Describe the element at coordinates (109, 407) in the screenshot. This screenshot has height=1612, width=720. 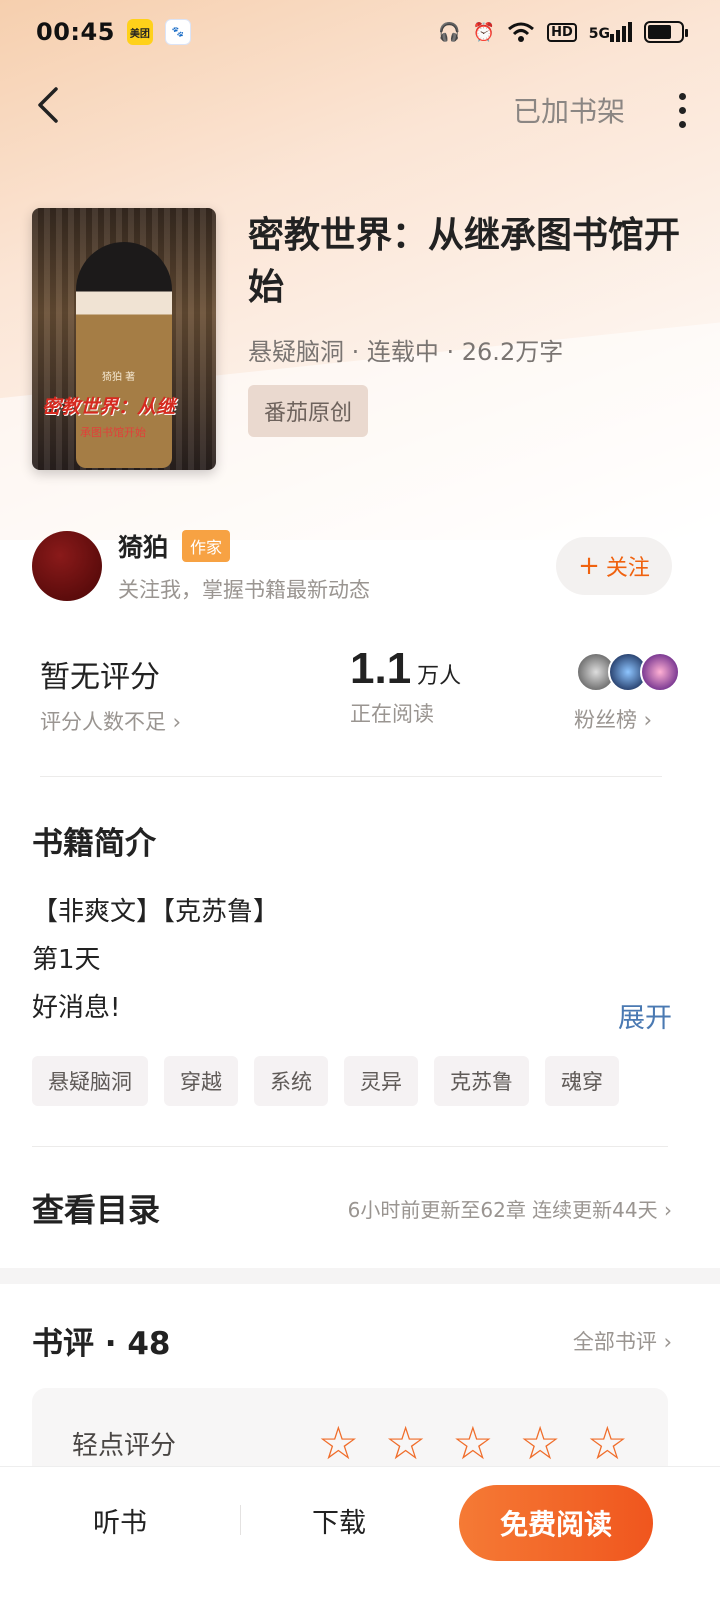
I see `cover-title: 密教世界：从继` at that location.